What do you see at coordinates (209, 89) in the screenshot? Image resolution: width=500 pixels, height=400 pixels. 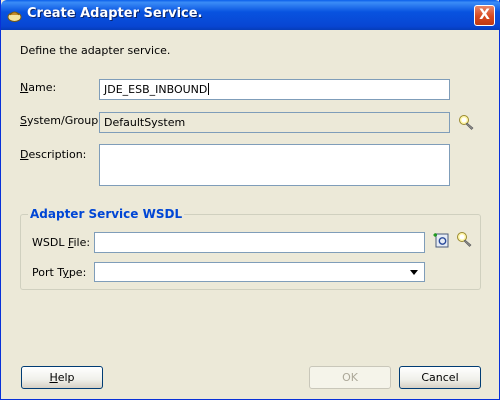 I see `text-caret` at bounding box center [209, 89].